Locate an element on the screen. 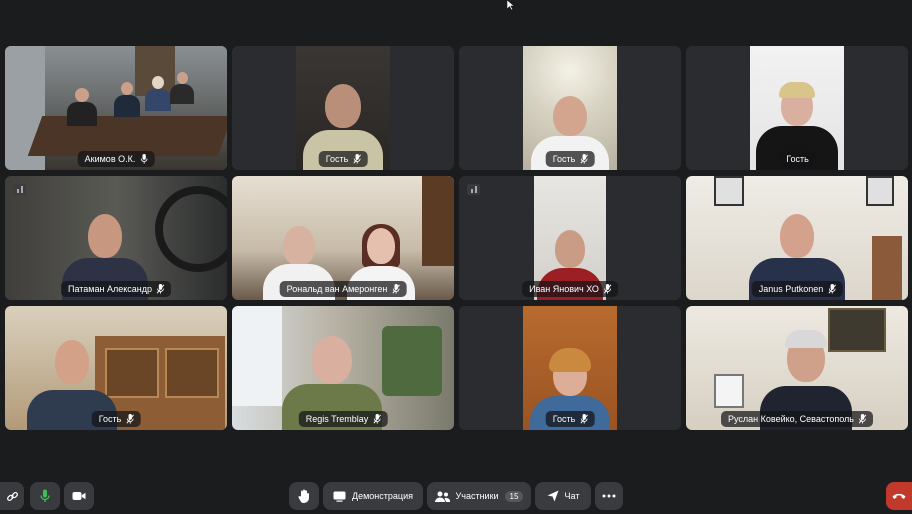 The image size is (912, 514). participant-nameplate: Иван Янович ХО is located at coordinates (570, 289).